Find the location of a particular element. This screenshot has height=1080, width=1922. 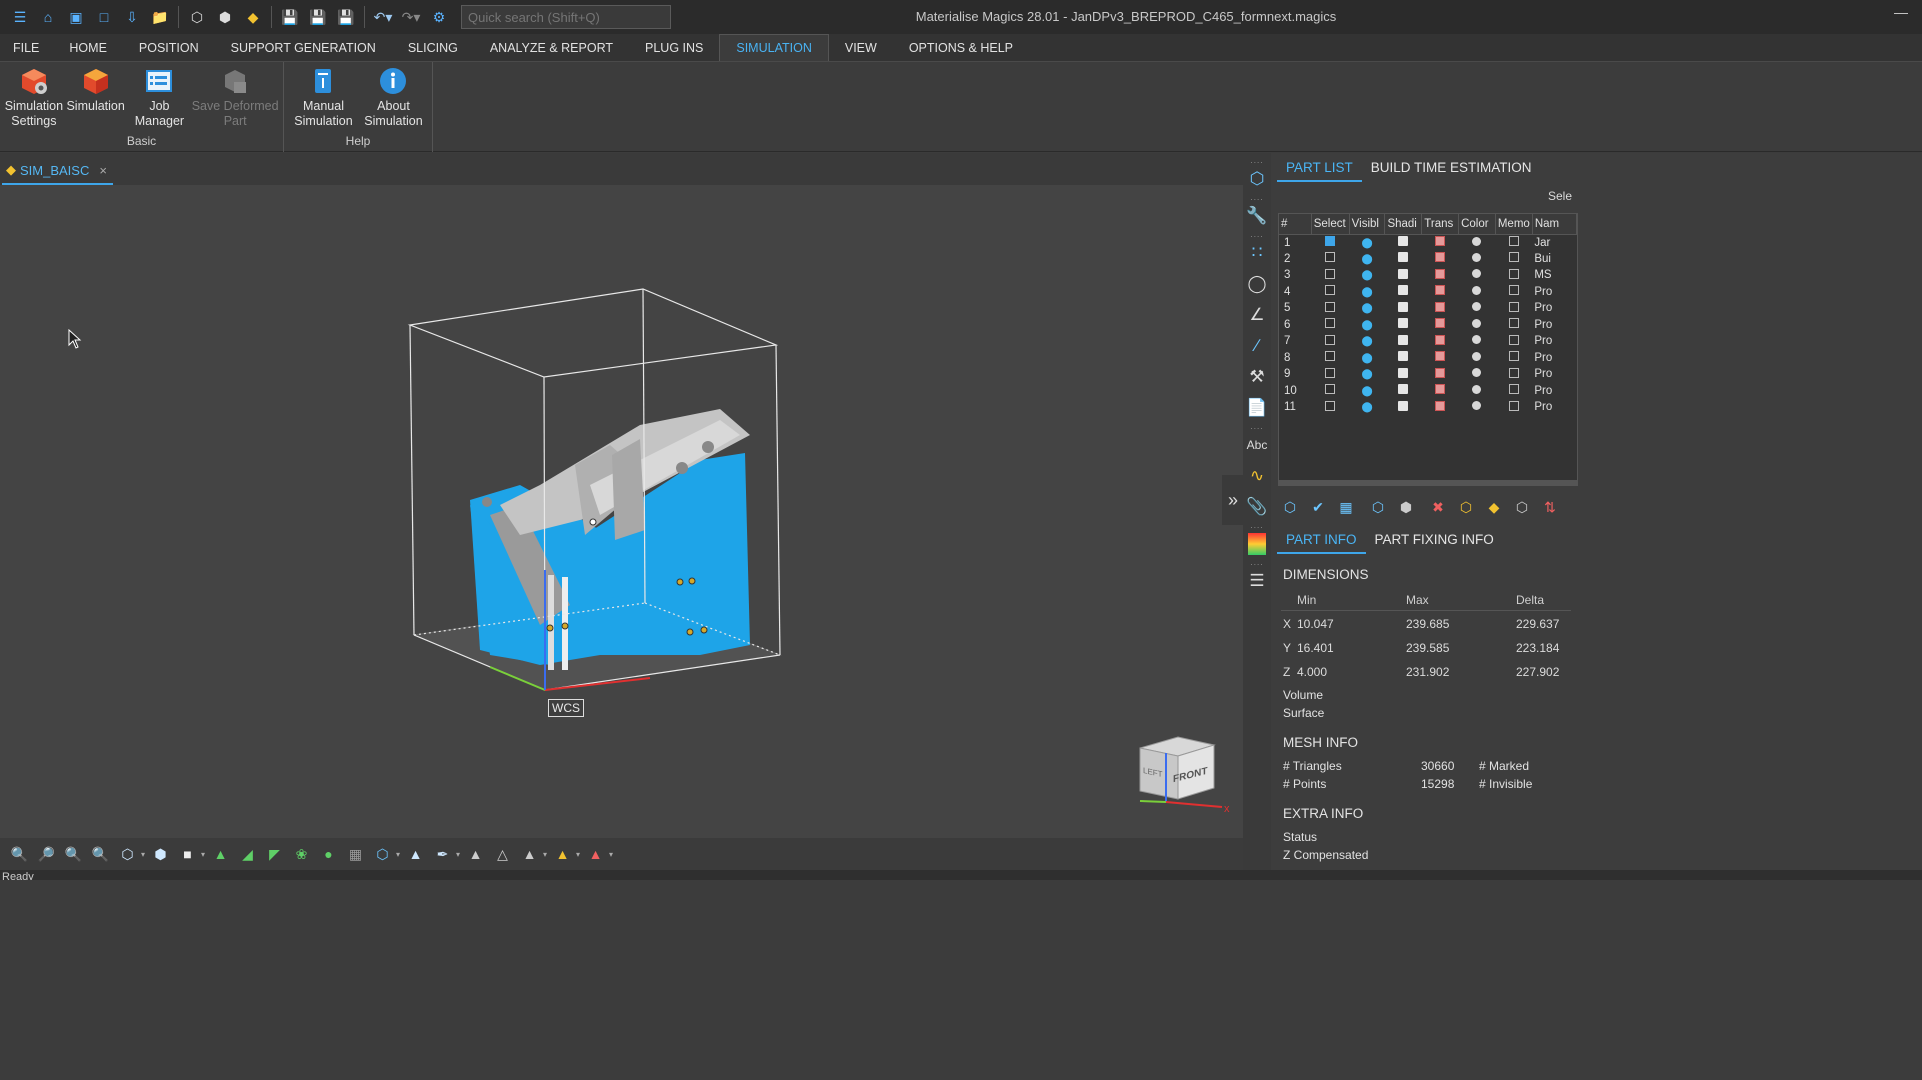

select-triangle-icon: ▲ is located at coordinates (221, 854).